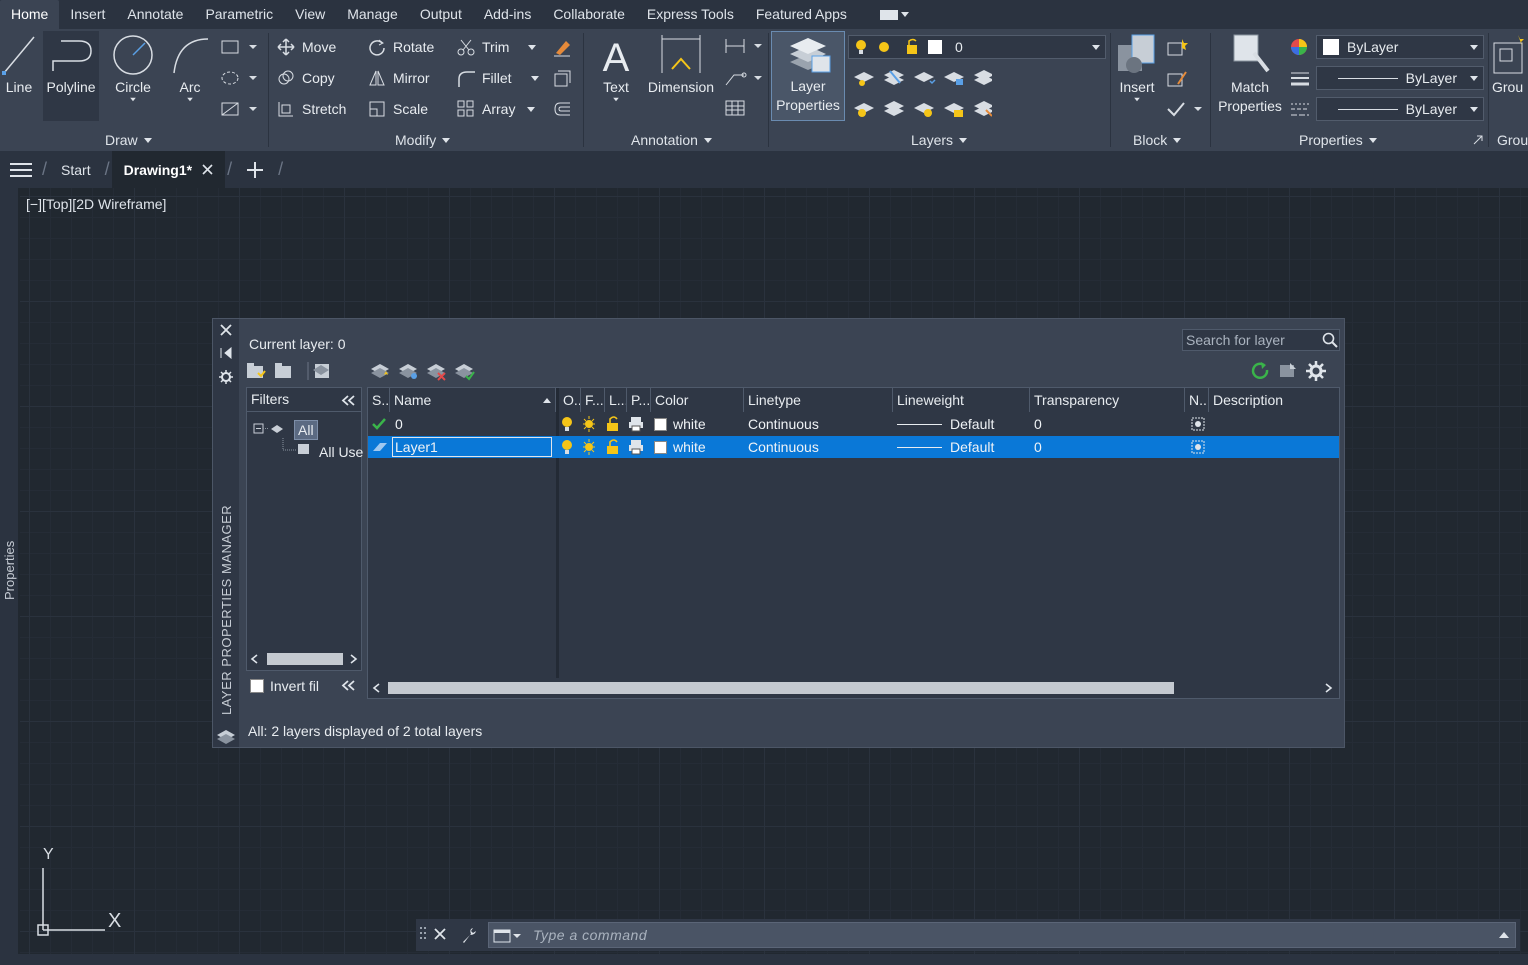 This screenshot has height=965, width=1528. Describe the element at coordinates (894, 14) in the screenshot. I see `workspace-switch` at that location.